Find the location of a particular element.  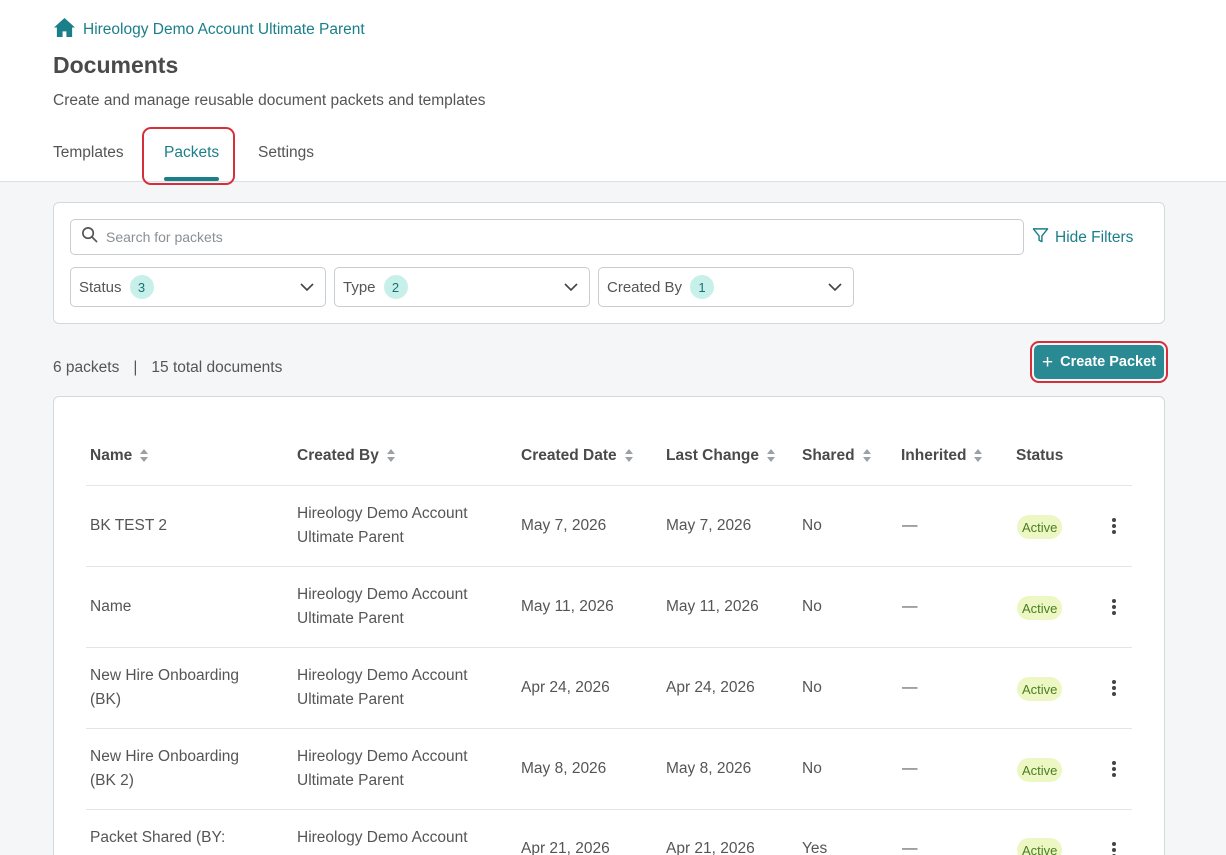

packets-tab-highlight is located at coordinates (188, 156).